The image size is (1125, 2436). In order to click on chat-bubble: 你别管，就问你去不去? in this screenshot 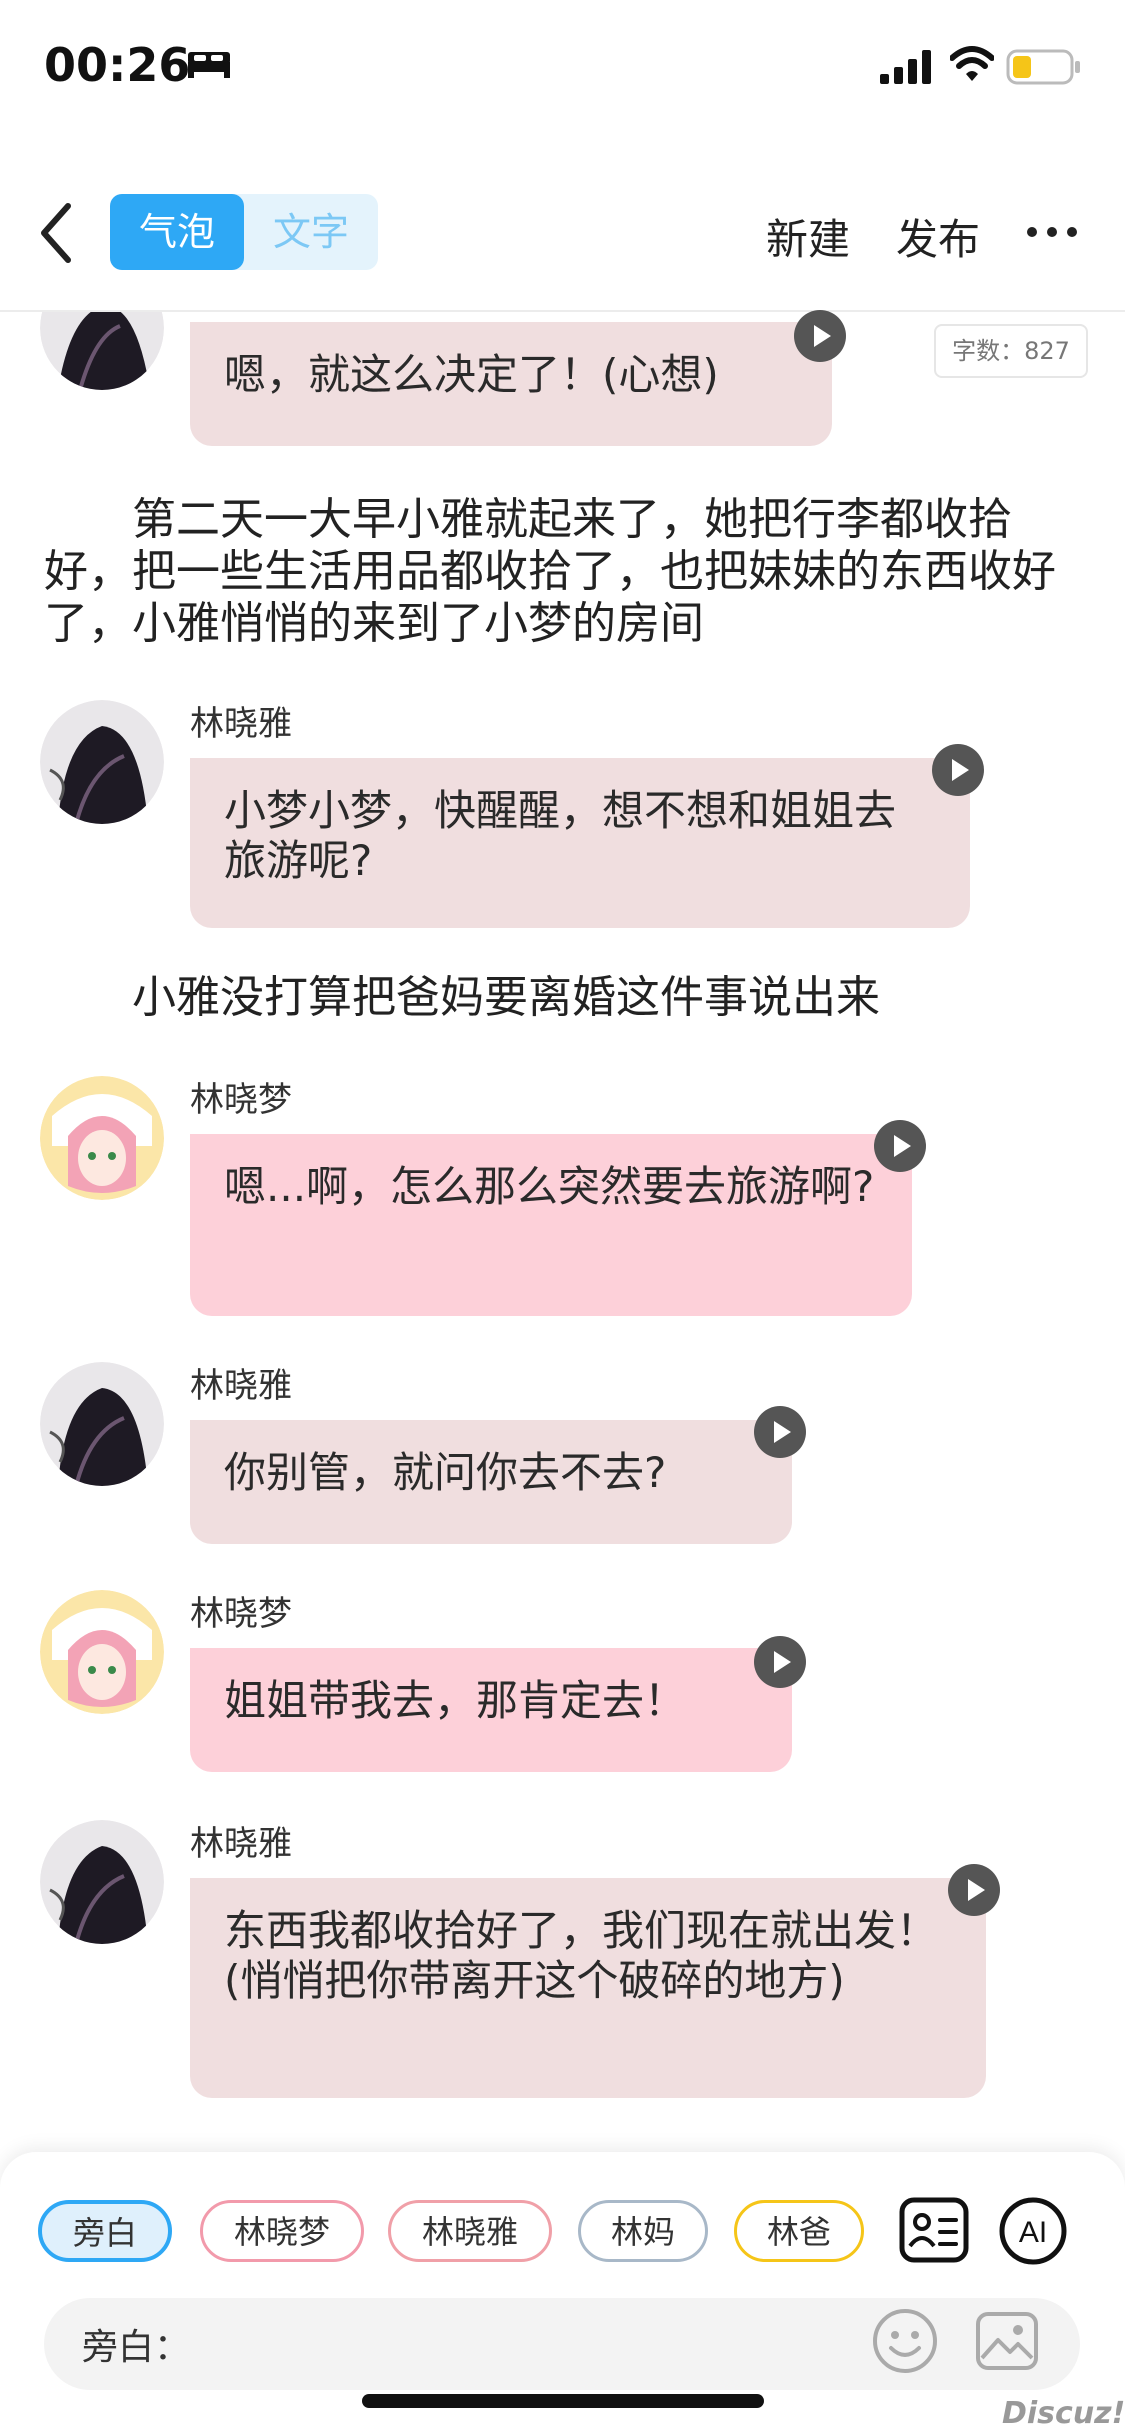, I will do `click(491, 1482)`.